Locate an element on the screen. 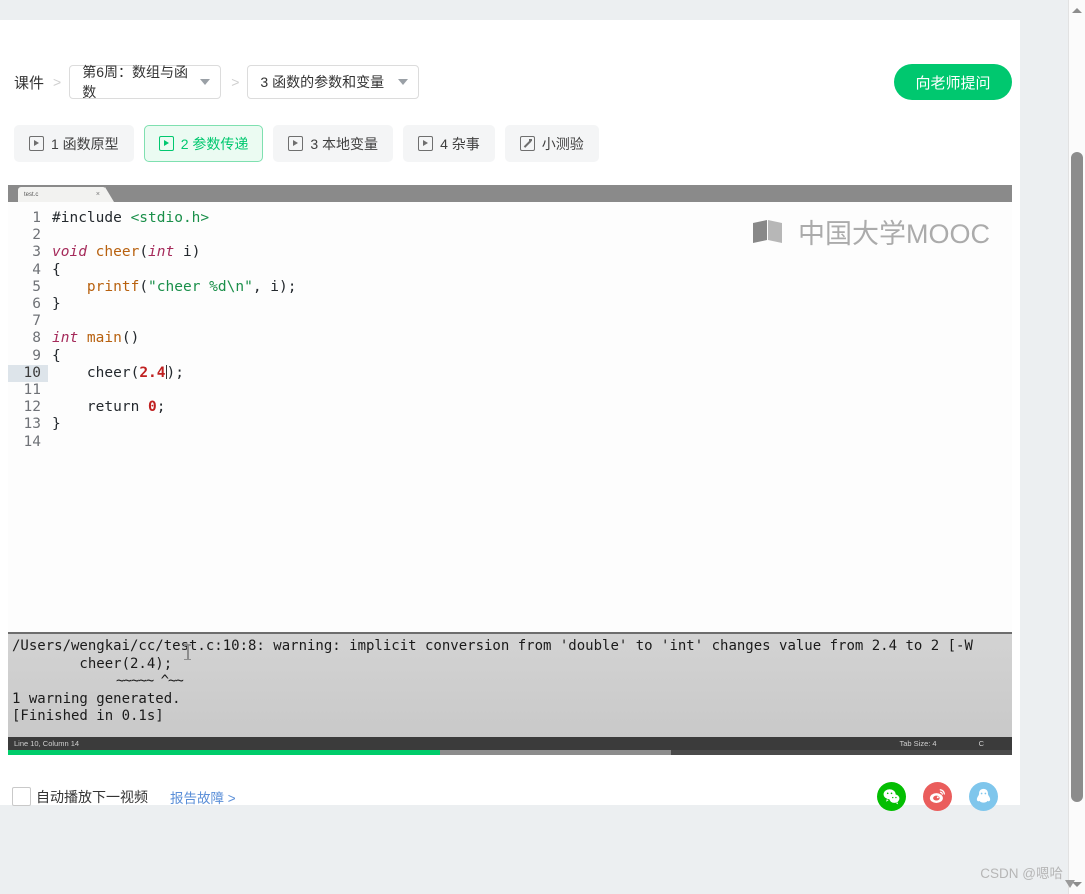  tab-parameter-passing: 2 参数传递 is located at coordinates (203, 143).